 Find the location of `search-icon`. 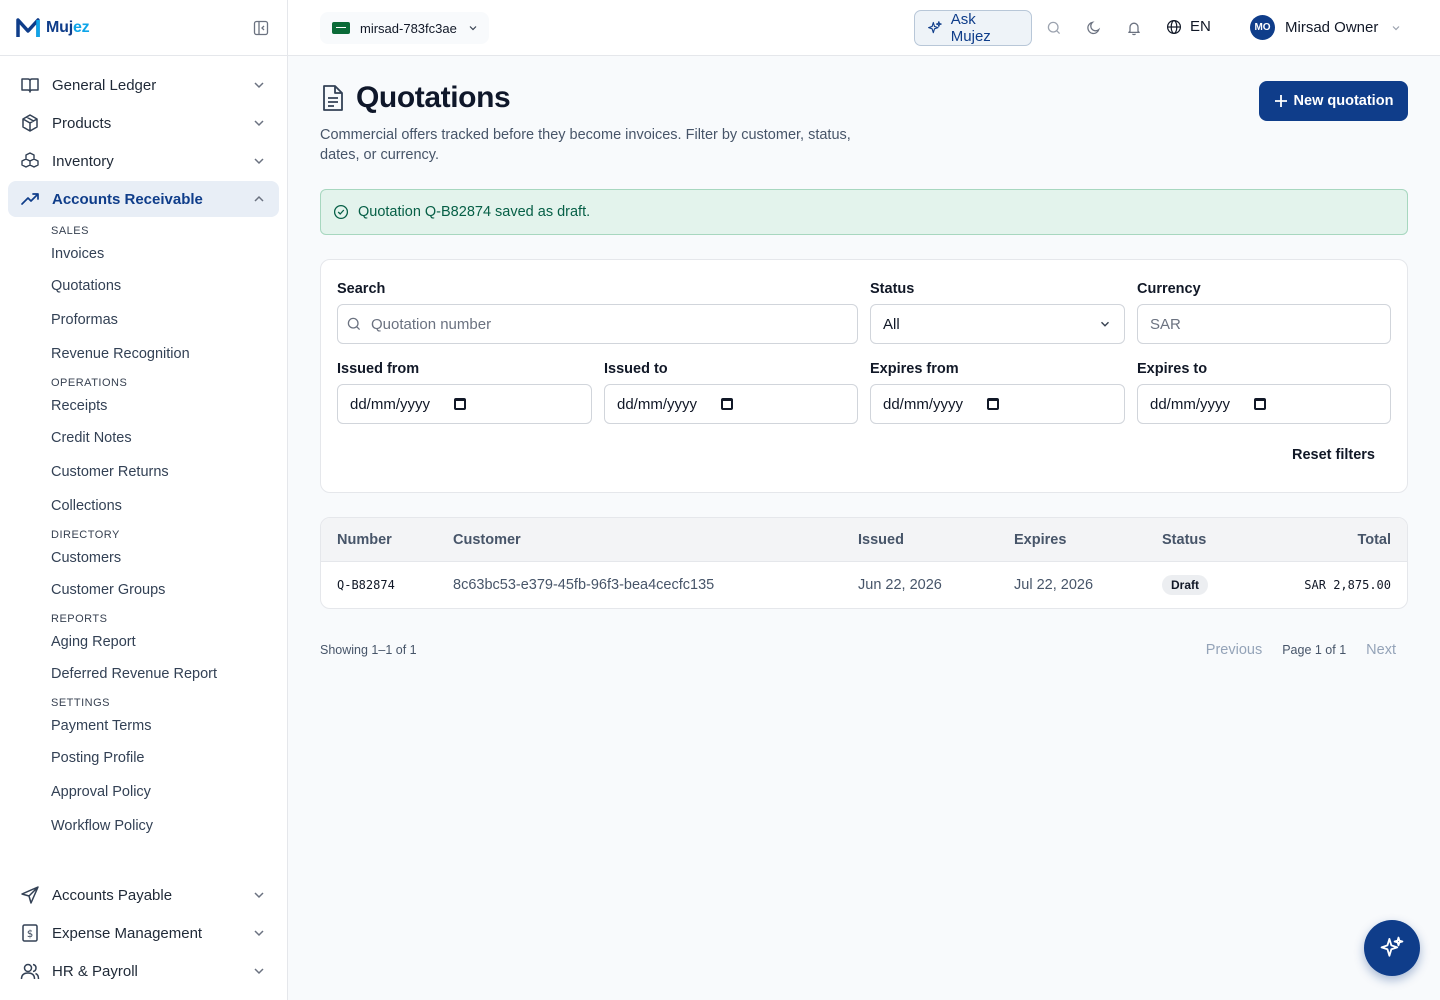

search-icon is located at coordinates (1054, 28).